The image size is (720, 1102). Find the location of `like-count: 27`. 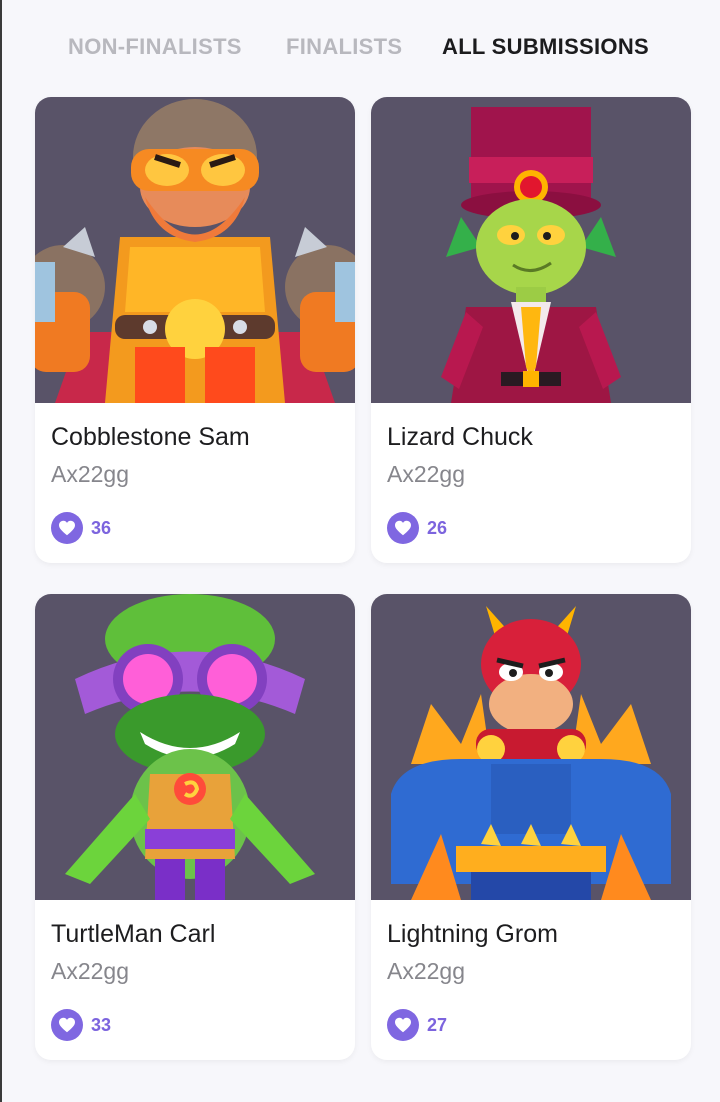

like-count: 27 is located at coordinates (437, 1025).